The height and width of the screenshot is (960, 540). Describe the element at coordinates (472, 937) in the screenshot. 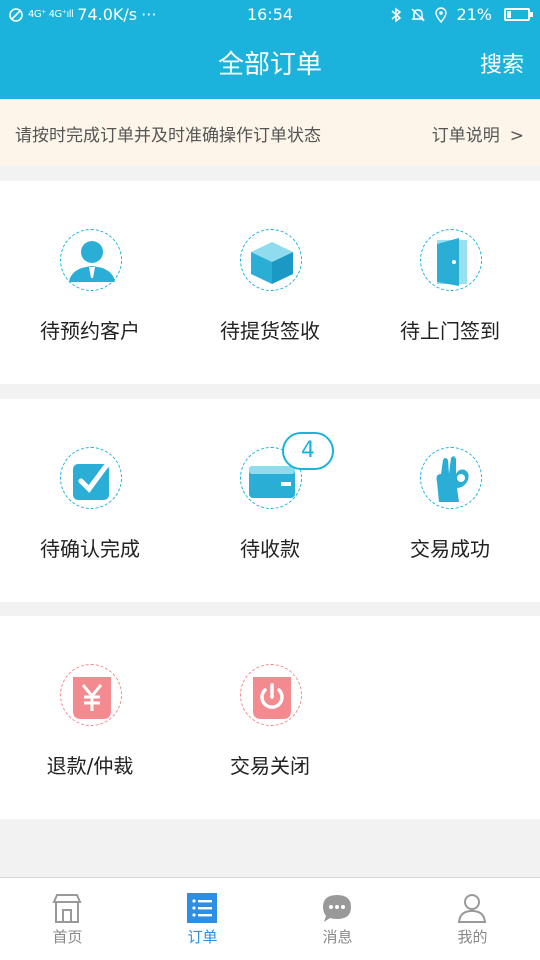

I see `tab-label: 我的` at that location.